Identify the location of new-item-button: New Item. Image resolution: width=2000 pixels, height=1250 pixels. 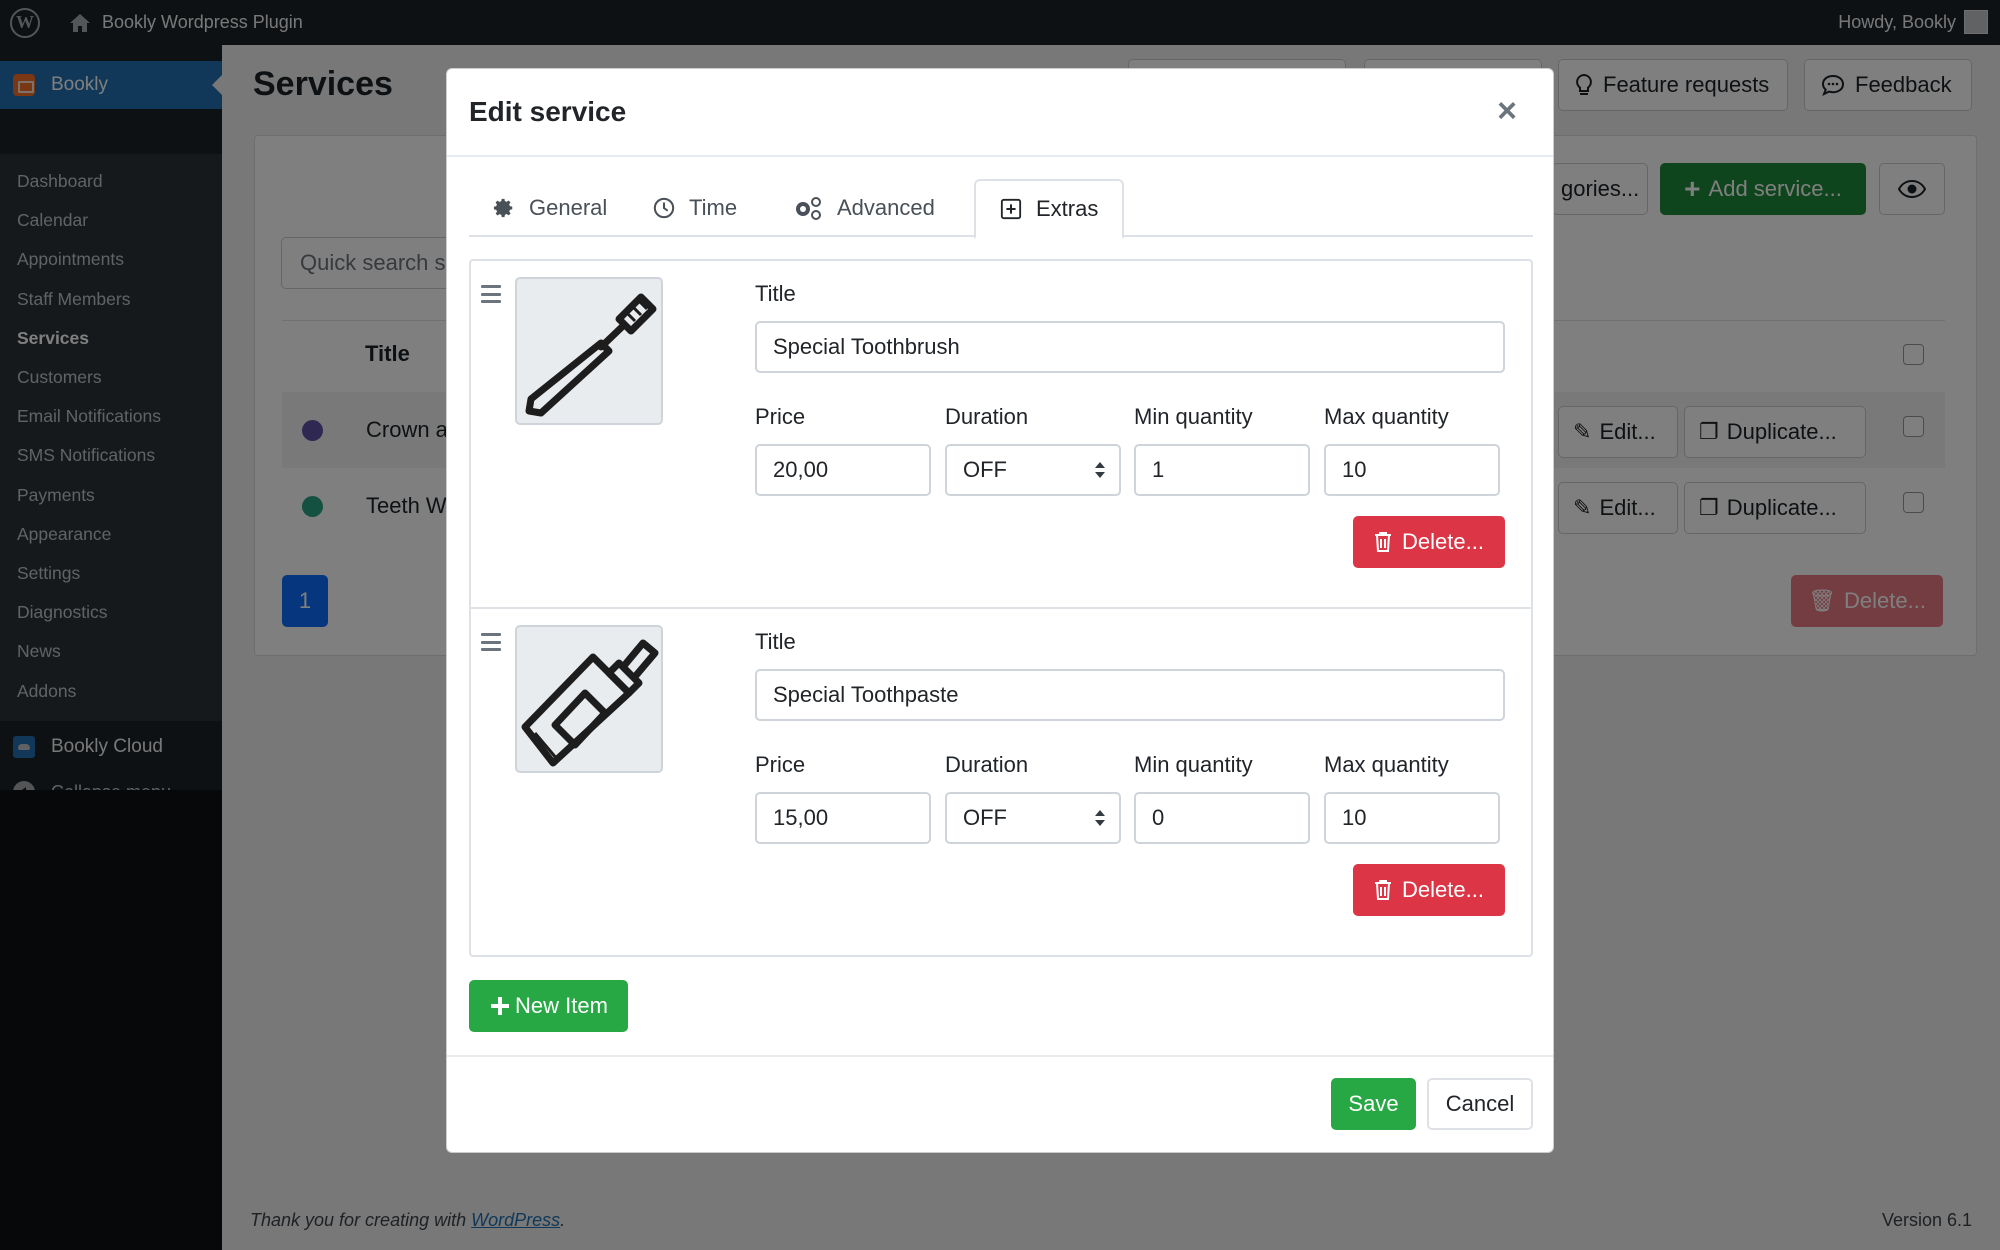
(548, 1006).